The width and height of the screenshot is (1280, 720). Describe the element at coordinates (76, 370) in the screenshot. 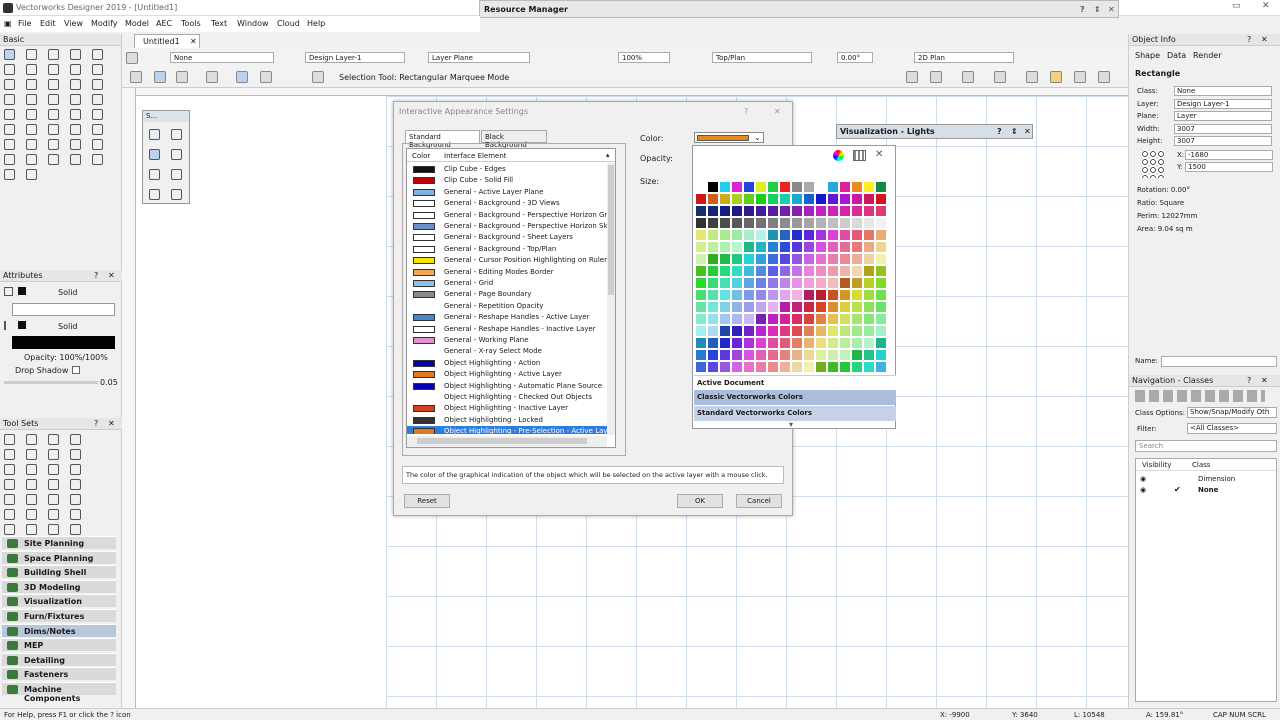

I see `drop-shadow-checkbox` at that location.